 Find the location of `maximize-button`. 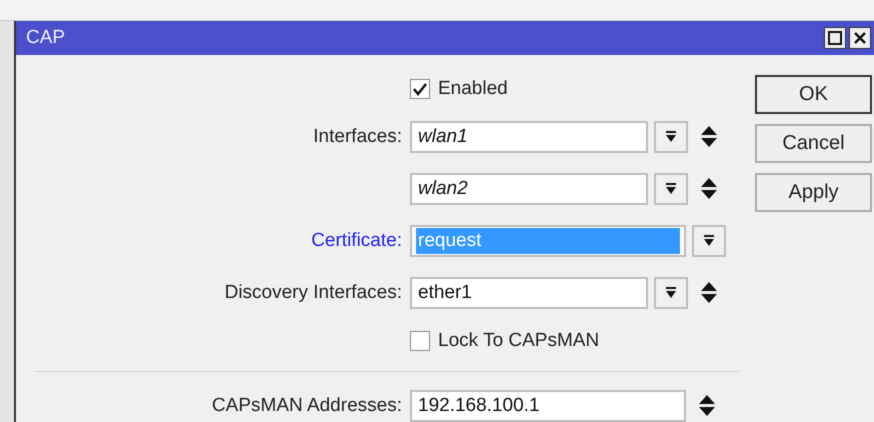

maximize-button is located at coordinates (835, 38).